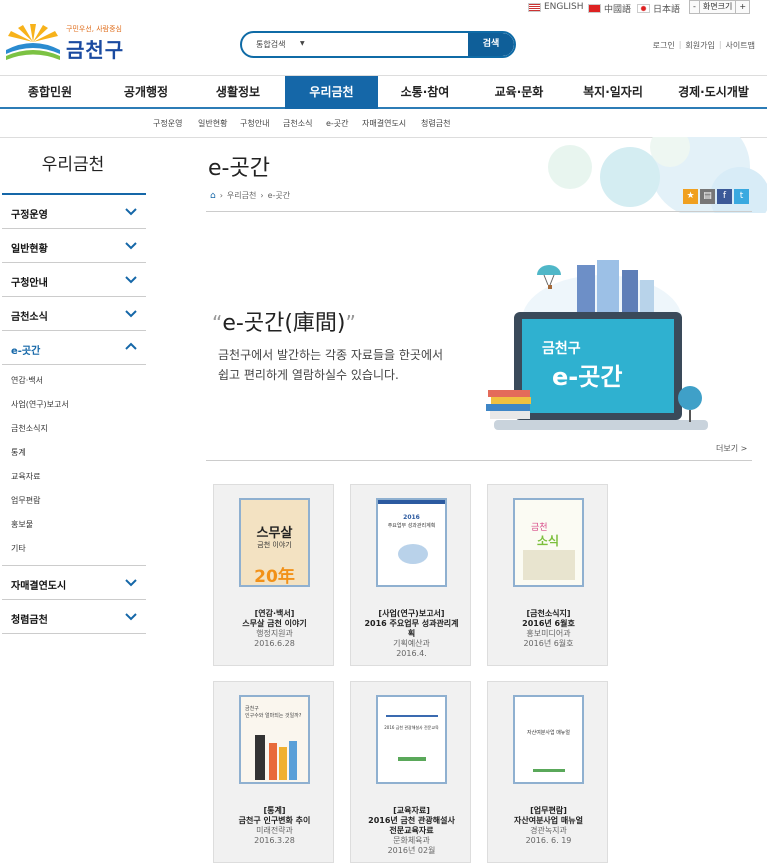 The image size is (767, 863). What do you see at coordinates (724, 196) in the screenshot?
I see `facebook-icon: f` at bounding box center [724, 196].